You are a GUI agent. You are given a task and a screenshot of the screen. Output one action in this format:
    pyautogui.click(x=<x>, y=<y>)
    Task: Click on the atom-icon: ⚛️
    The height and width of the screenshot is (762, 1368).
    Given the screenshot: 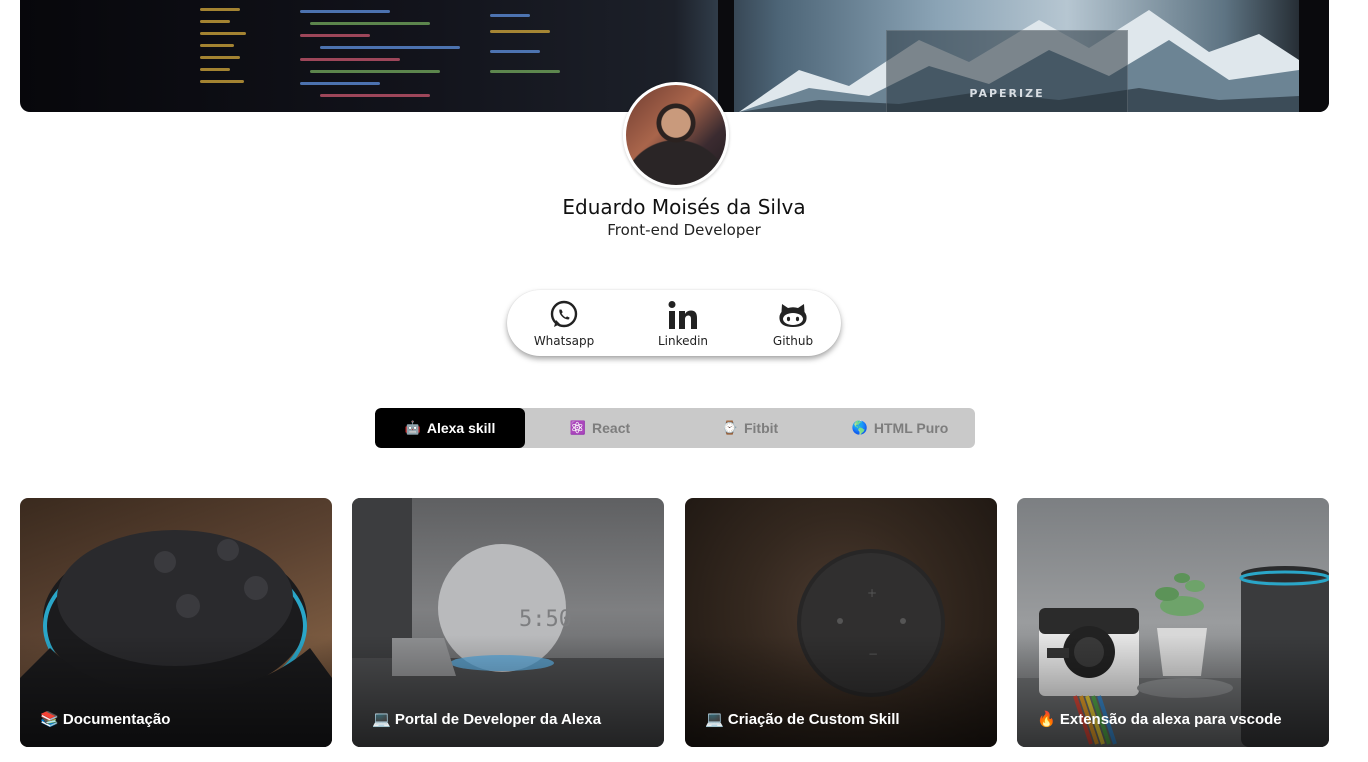 What is the action you would take?
    pyautogui.click(x=578, y=427)
    